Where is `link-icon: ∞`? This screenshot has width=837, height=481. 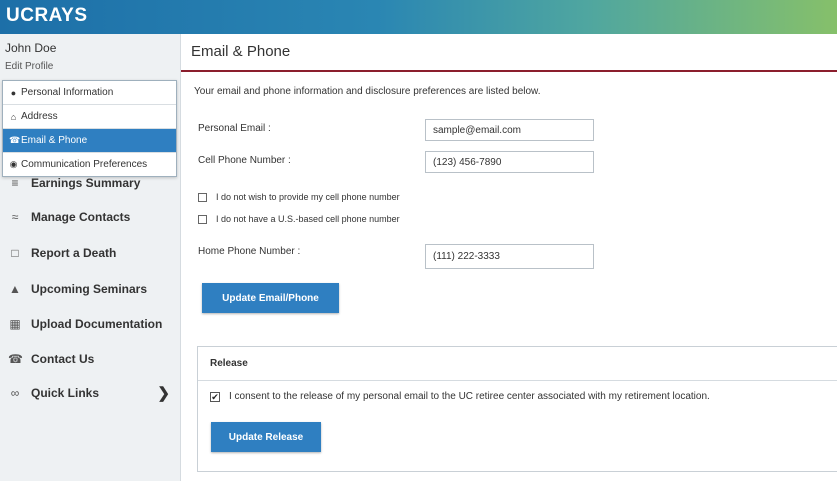
link-icon: ∞ is located at coordinates (15, 393).